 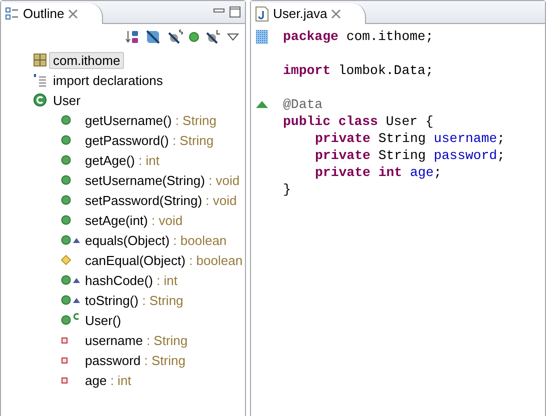 What do you see at coordinates (132, 37) in the screenshot?
I see `sort-icon` at bounding box center [132, 37].